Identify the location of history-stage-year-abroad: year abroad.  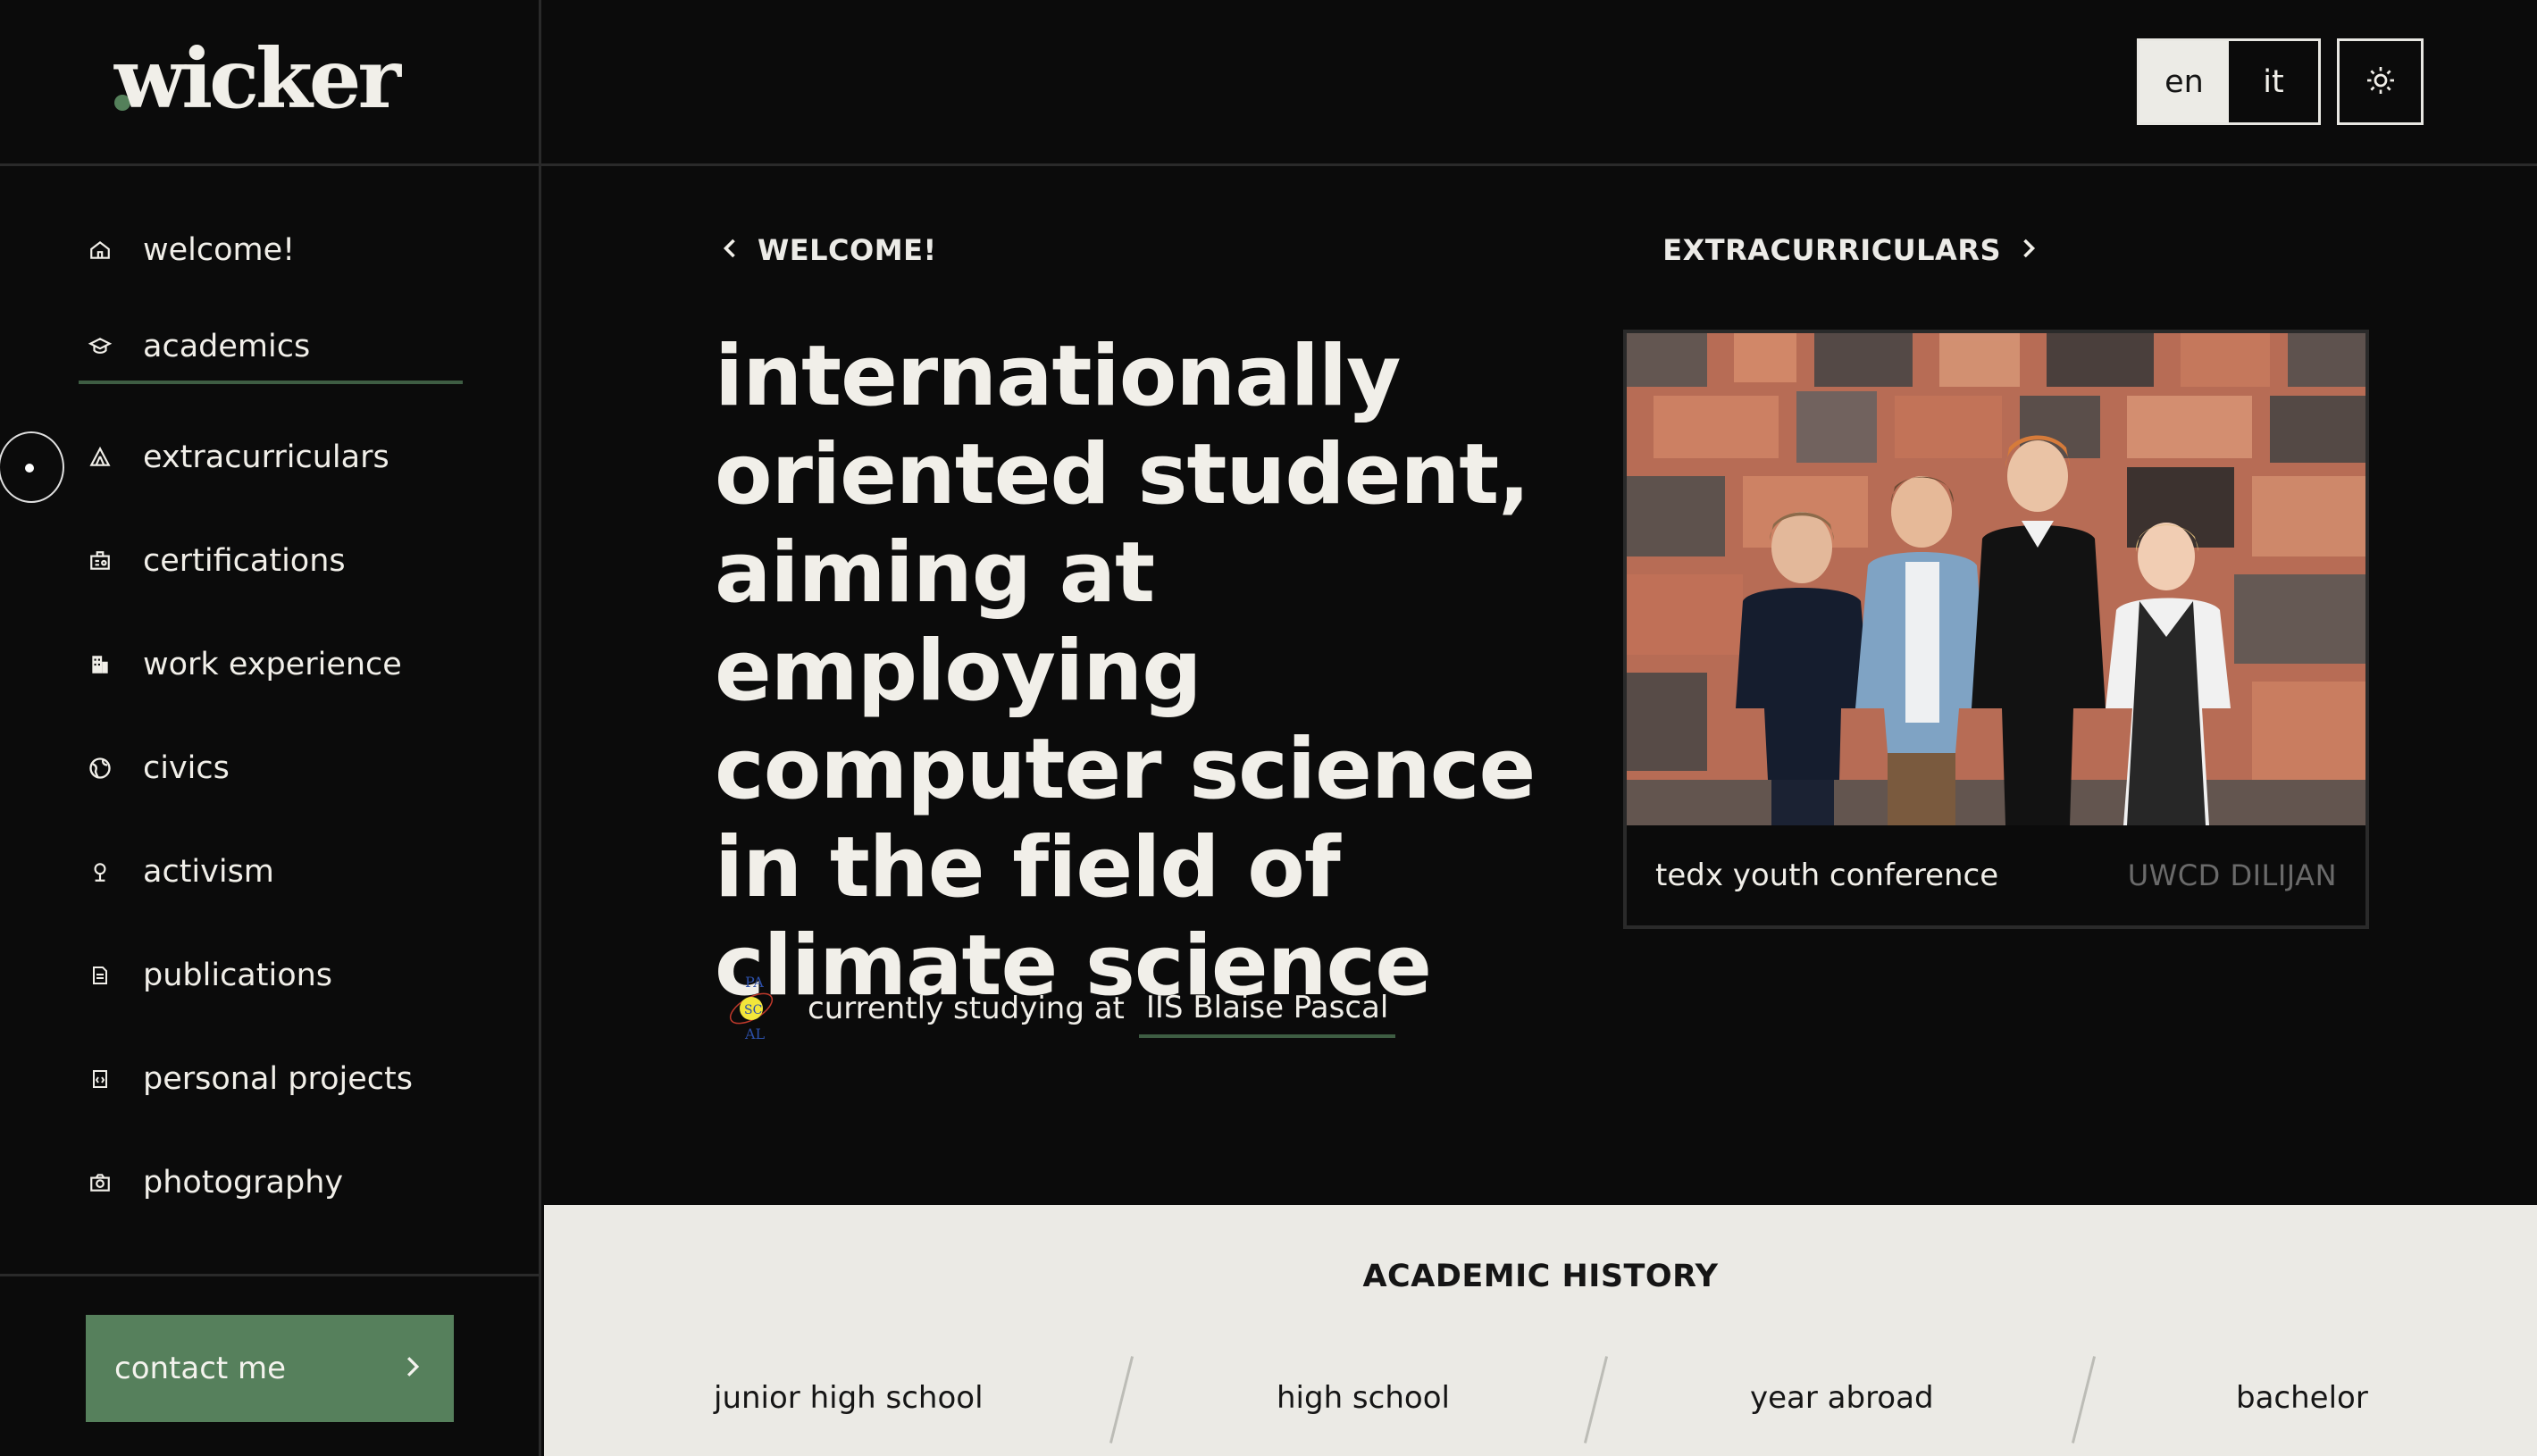
(1842, 1398).